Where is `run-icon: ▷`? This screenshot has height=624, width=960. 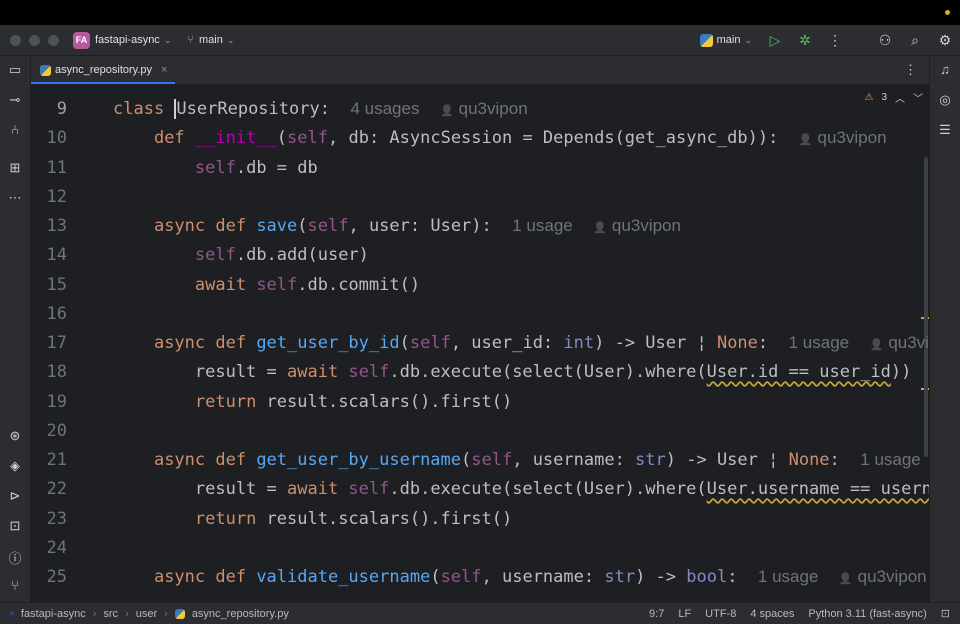 run-icon: ▷ is located at coordinates (775, 40).